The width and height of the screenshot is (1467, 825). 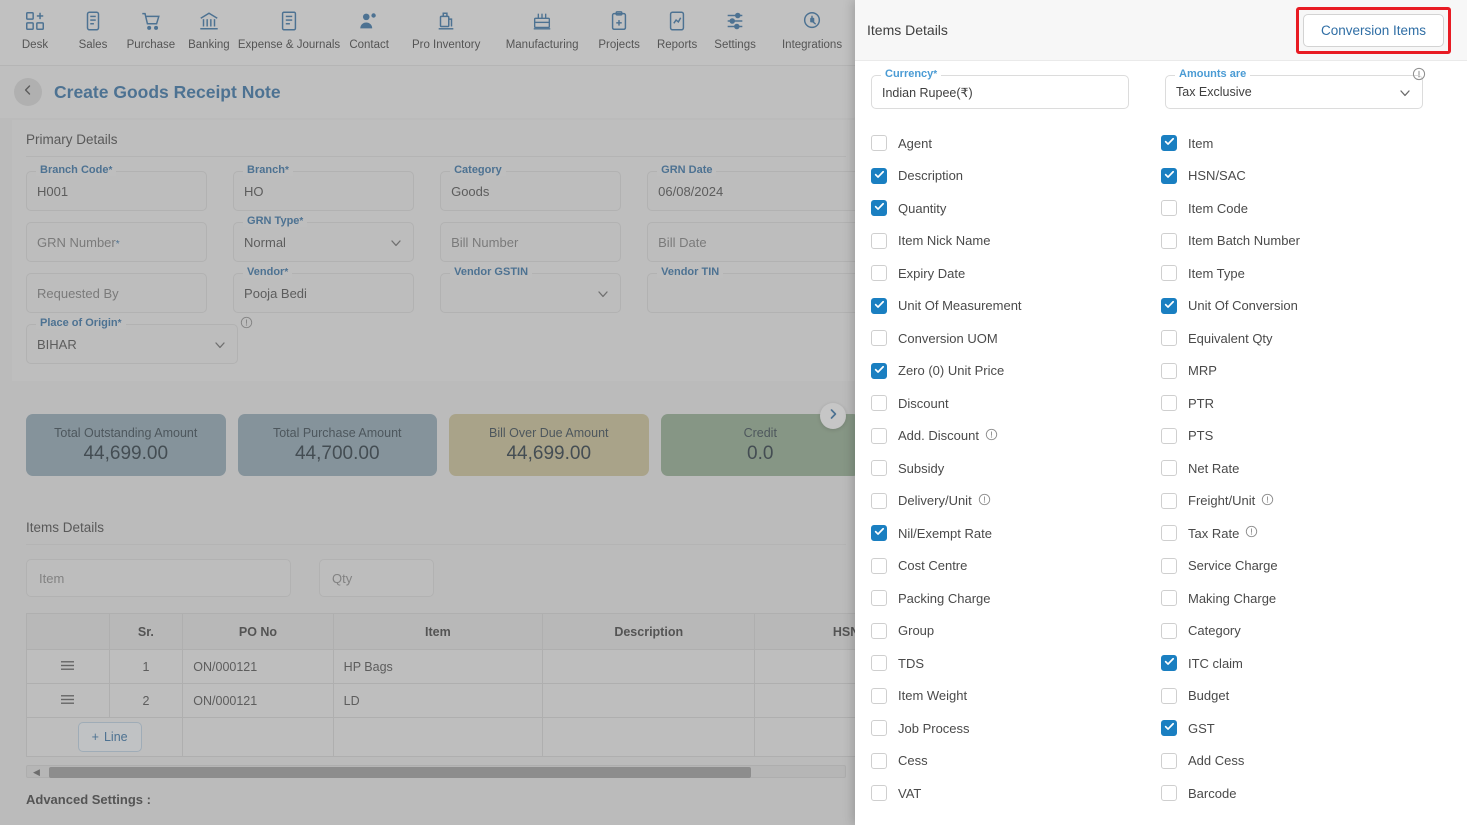 What do you see at coordinates (117, 293) in the screenshot?
I see `field-requested-by: Requested By` at bounding box center [117, 293].